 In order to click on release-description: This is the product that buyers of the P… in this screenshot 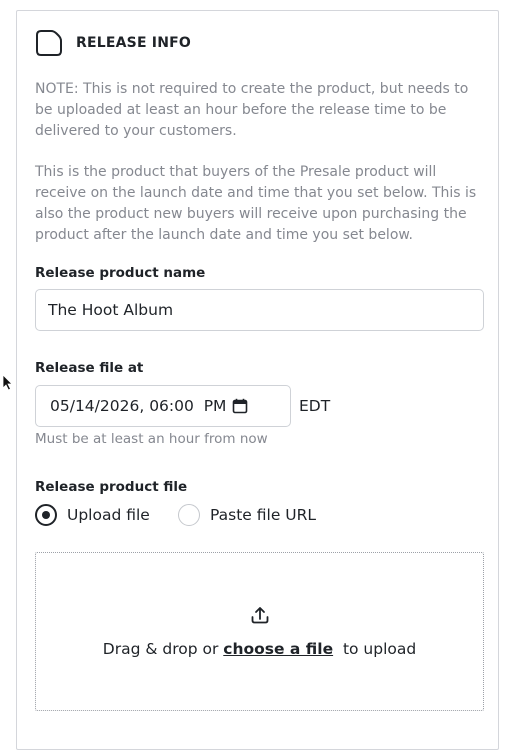, I will do `click(256, 203)`.